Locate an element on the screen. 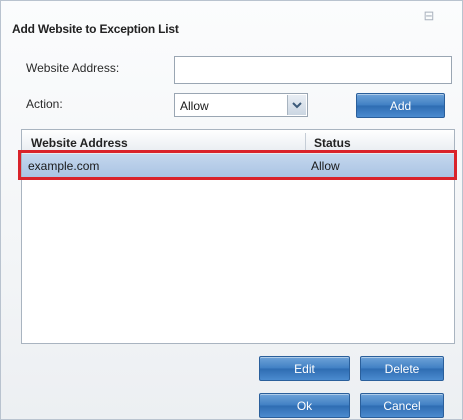  column-header-website-address: Website Address is located at coordinates (79, 142).